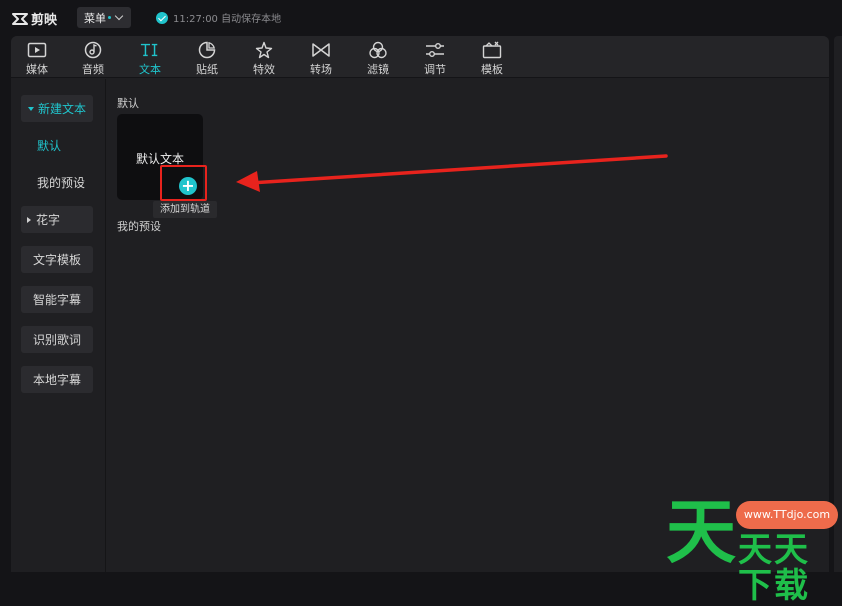  I want to click on title-bar: 剪映 菜单 11:27:00 自动保存本地, so click(421, 18).